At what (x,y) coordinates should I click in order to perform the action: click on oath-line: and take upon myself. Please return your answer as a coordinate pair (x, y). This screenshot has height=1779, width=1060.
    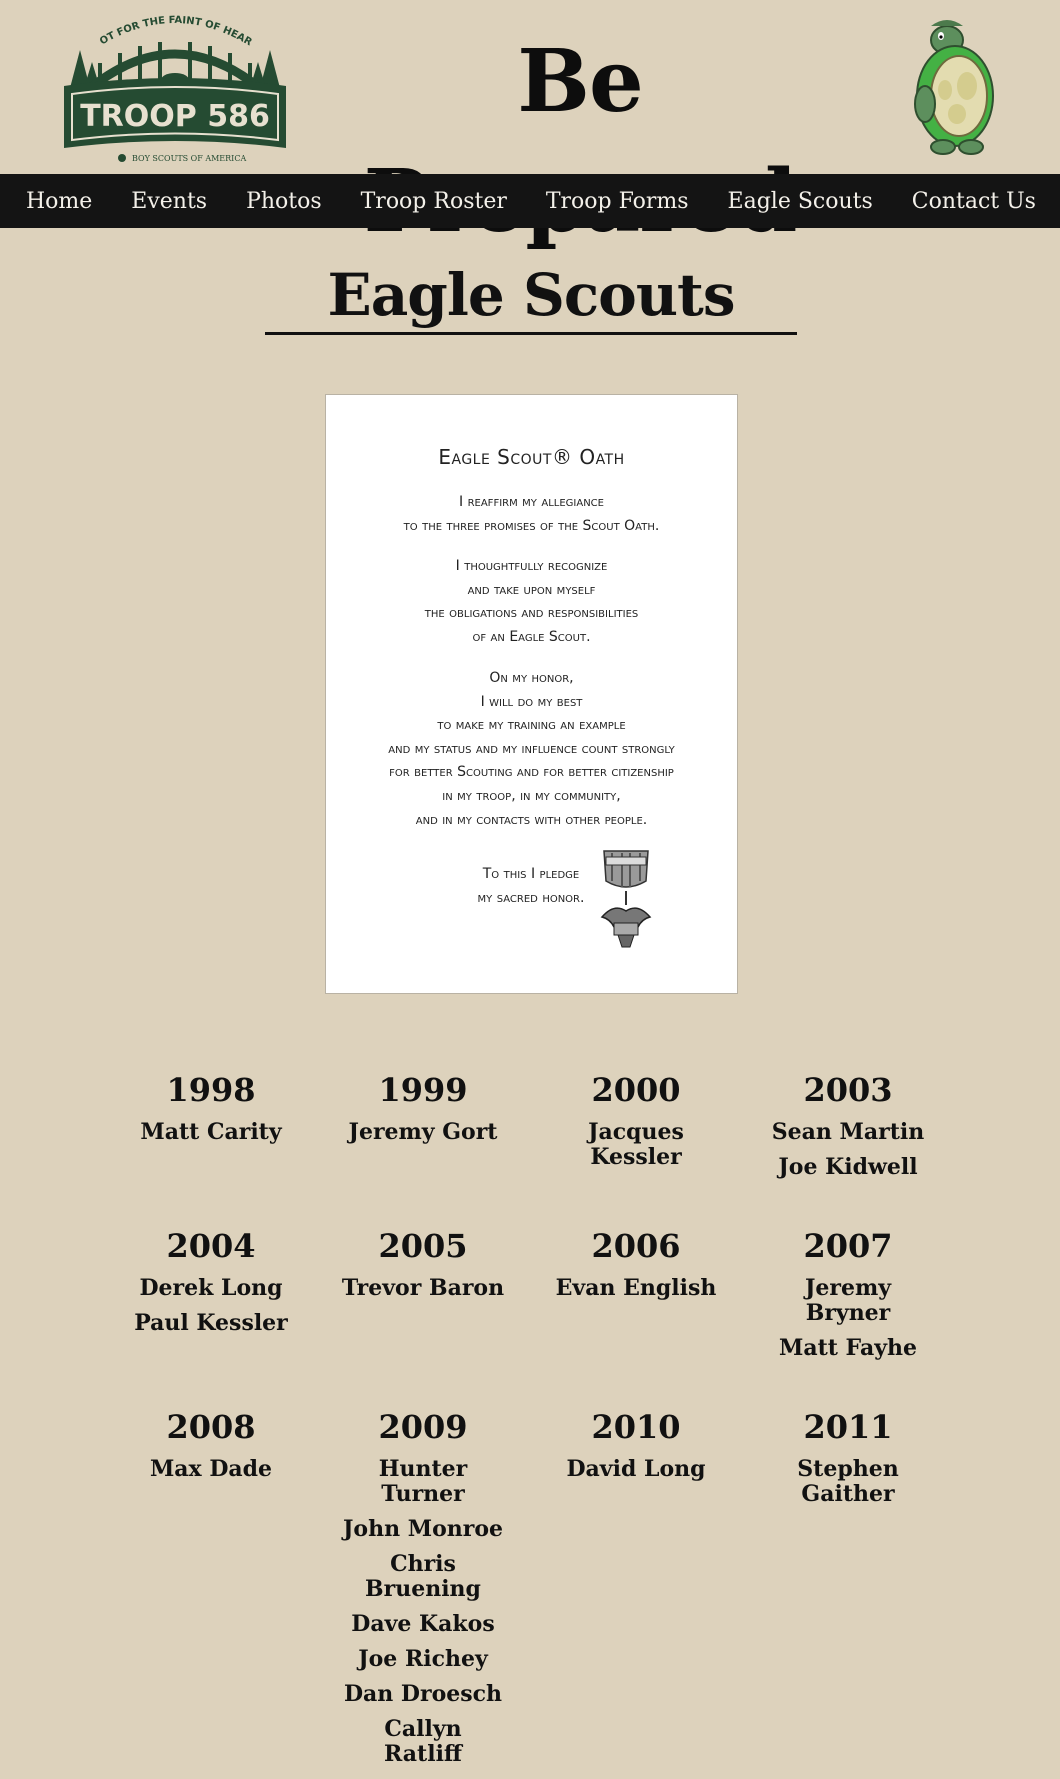
    Looking at the image, I should click on (531, 589).